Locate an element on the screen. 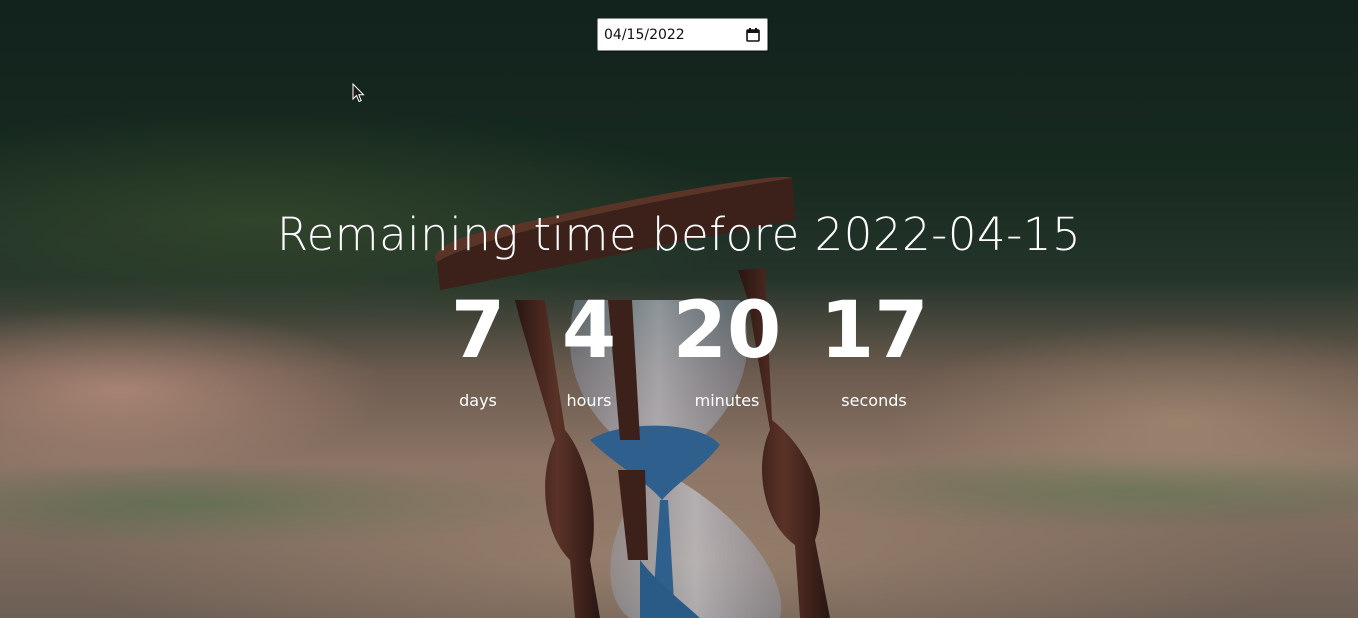 Image resolution: width=1358 pixels, height=618 pixels. days-label: days is located at coordinates (478, 400).